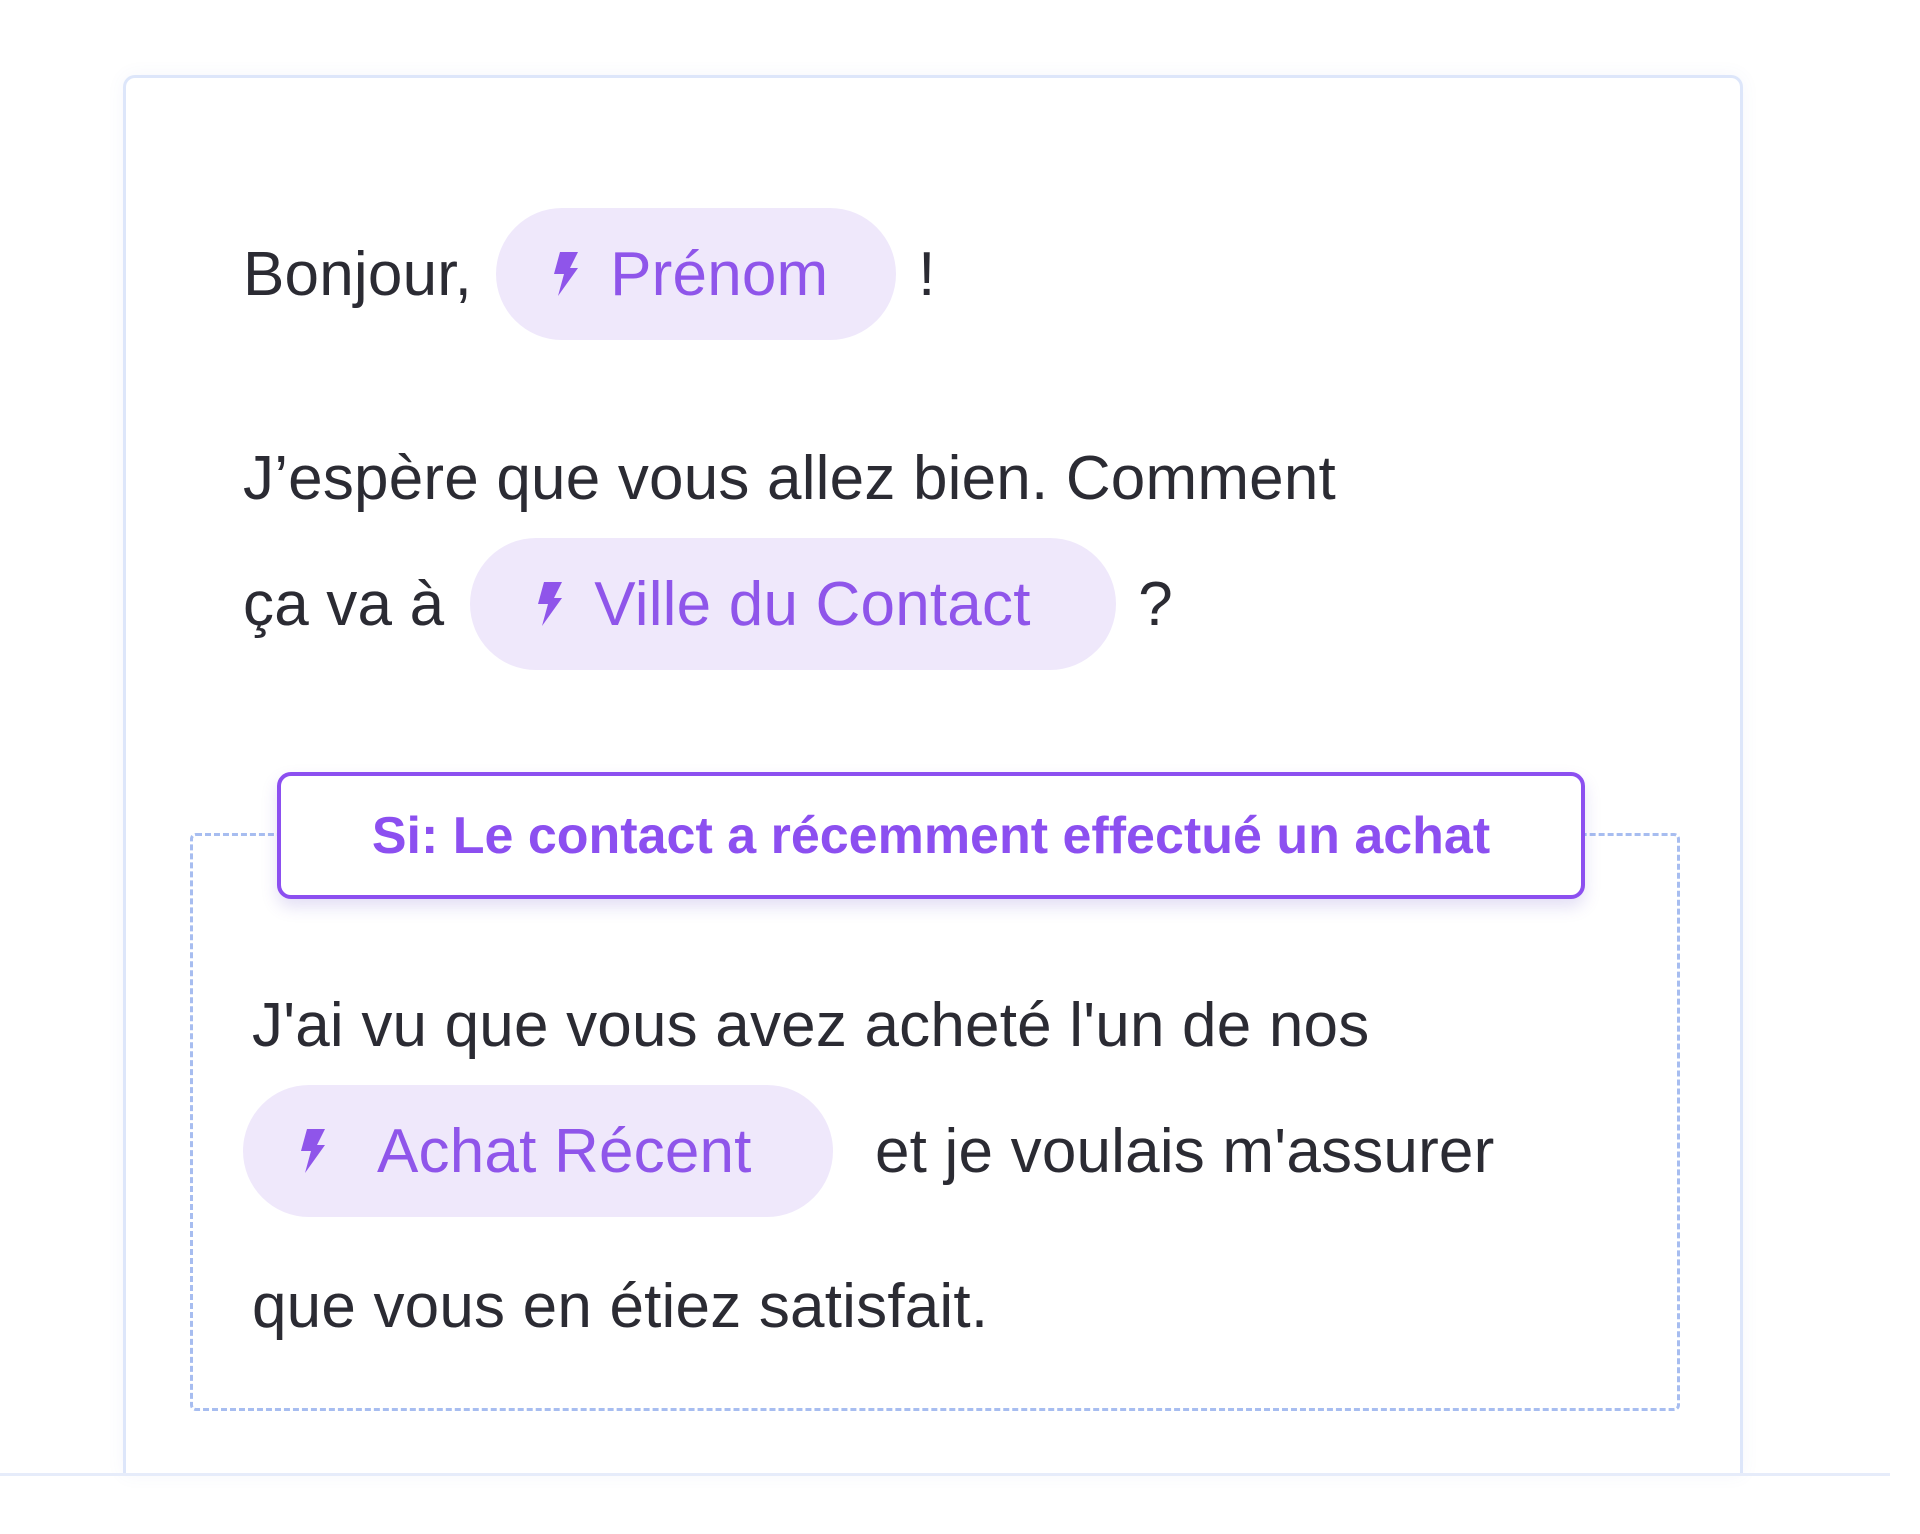  I want to click on paragraph1-line2-suffix: ?, so click(1155, 604).